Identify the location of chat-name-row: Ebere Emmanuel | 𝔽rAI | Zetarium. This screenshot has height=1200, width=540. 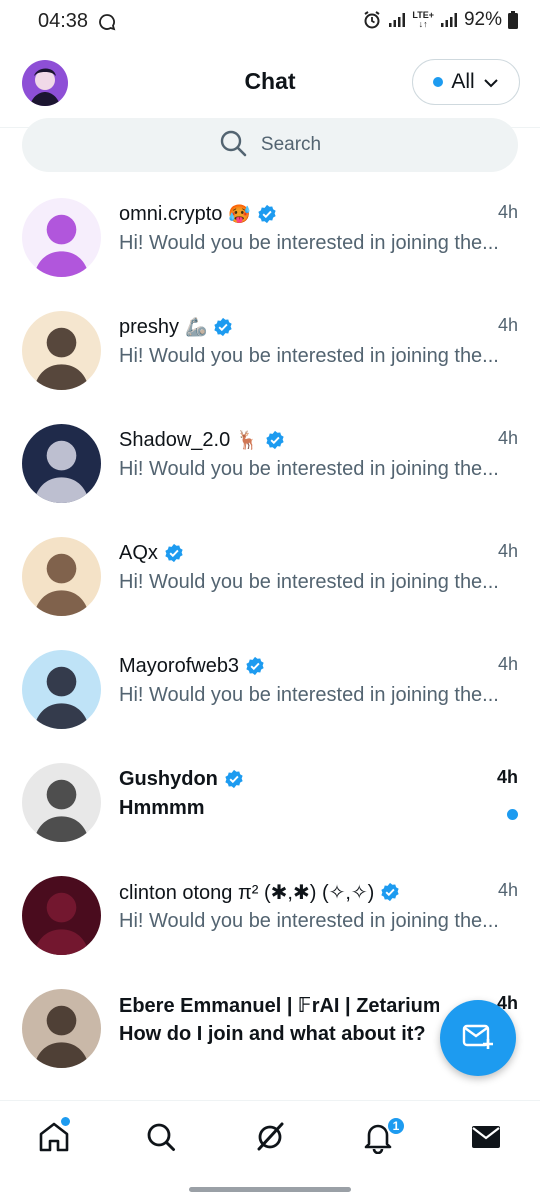
(279, 1005).